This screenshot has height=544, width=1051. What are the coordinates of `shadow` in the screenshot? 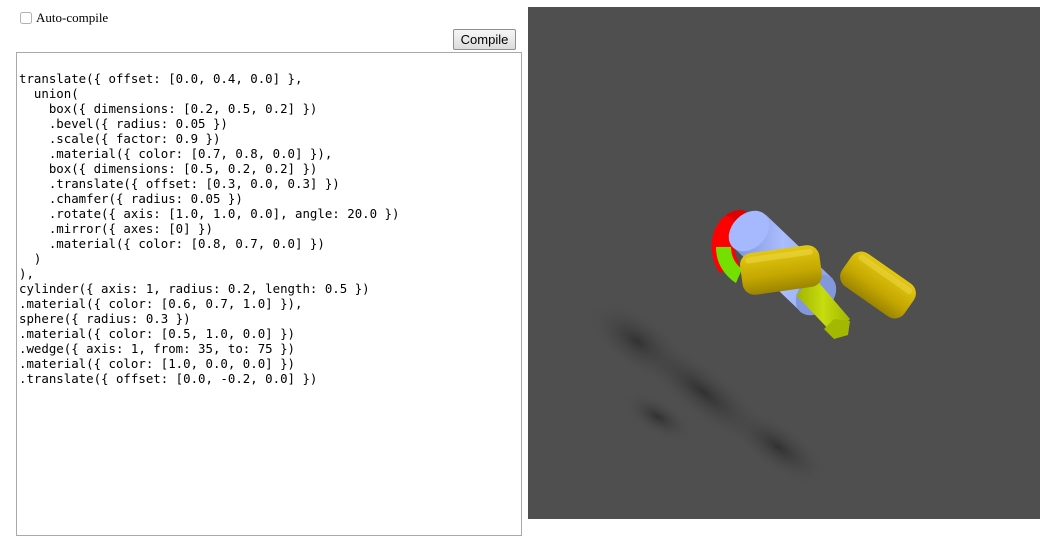 It's located at (708, 393).